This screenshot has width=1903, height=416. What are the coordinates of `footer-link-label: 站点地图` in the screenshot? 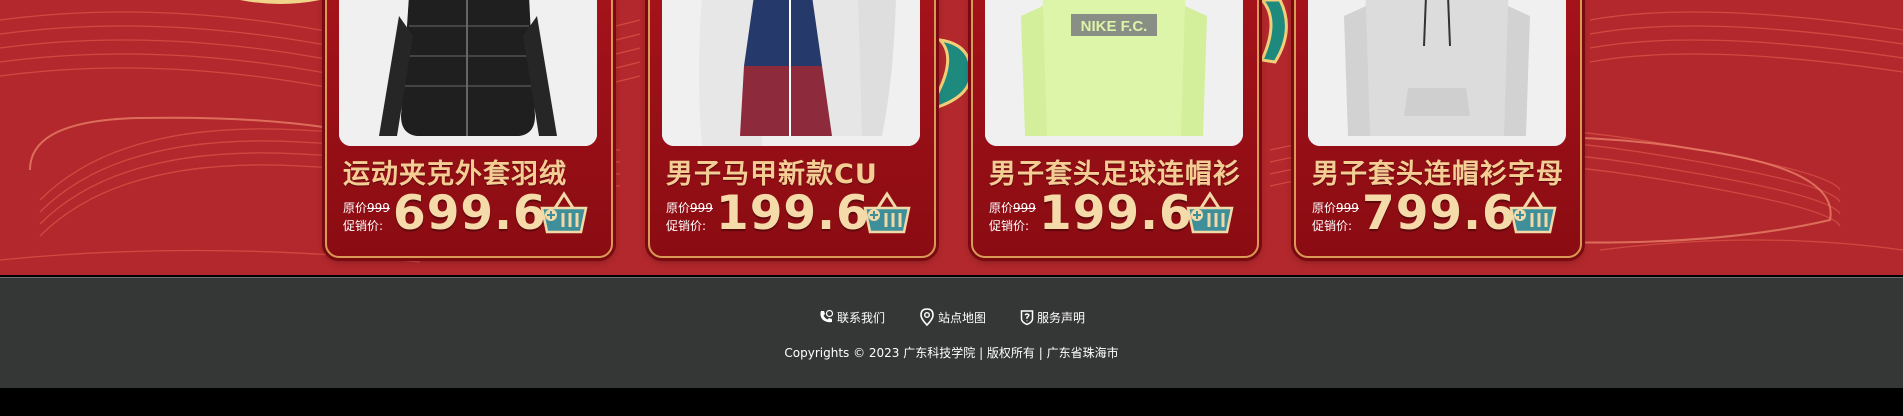 It's located at (961, 317).